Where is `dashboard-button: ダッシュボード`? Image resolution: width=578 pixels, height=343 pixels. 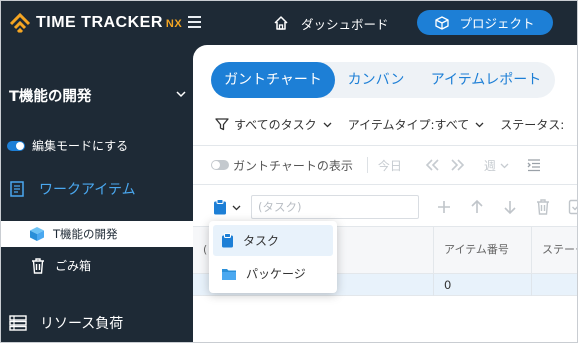 dashboard-button: ダッシュボード is located at coordinates (331, 23).